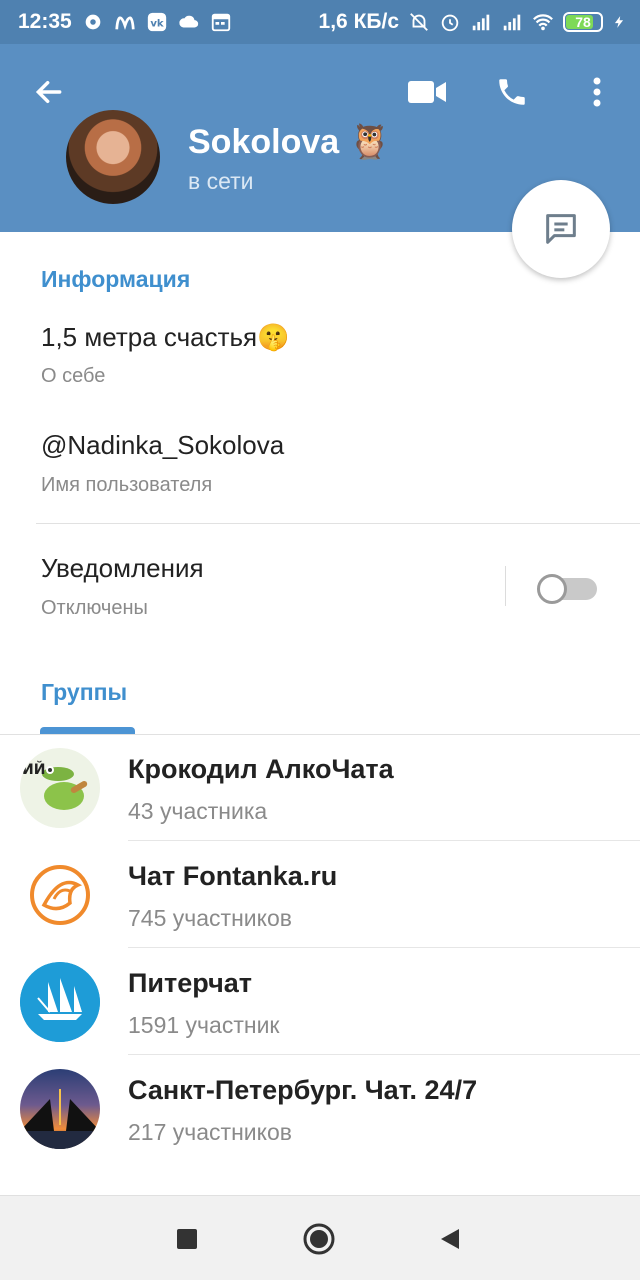  I want to click on video-camera-icon, so click(427, 92).